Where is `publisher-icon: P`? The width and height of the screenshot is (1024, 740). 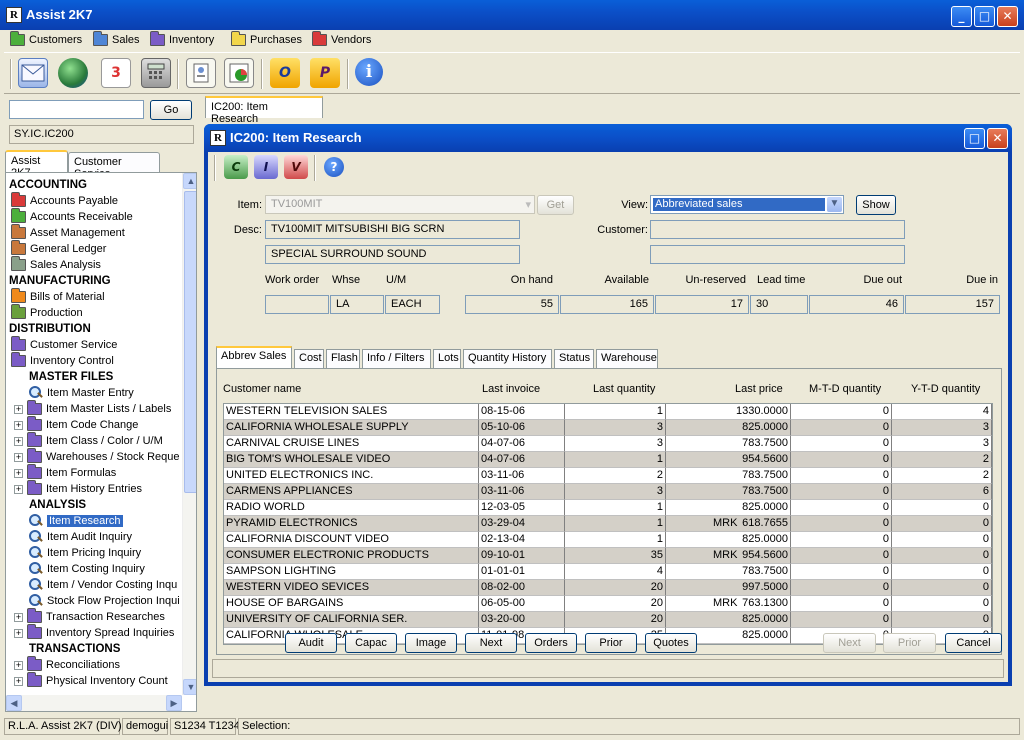 publisher-icon: P is located at coordinates (325, 73).